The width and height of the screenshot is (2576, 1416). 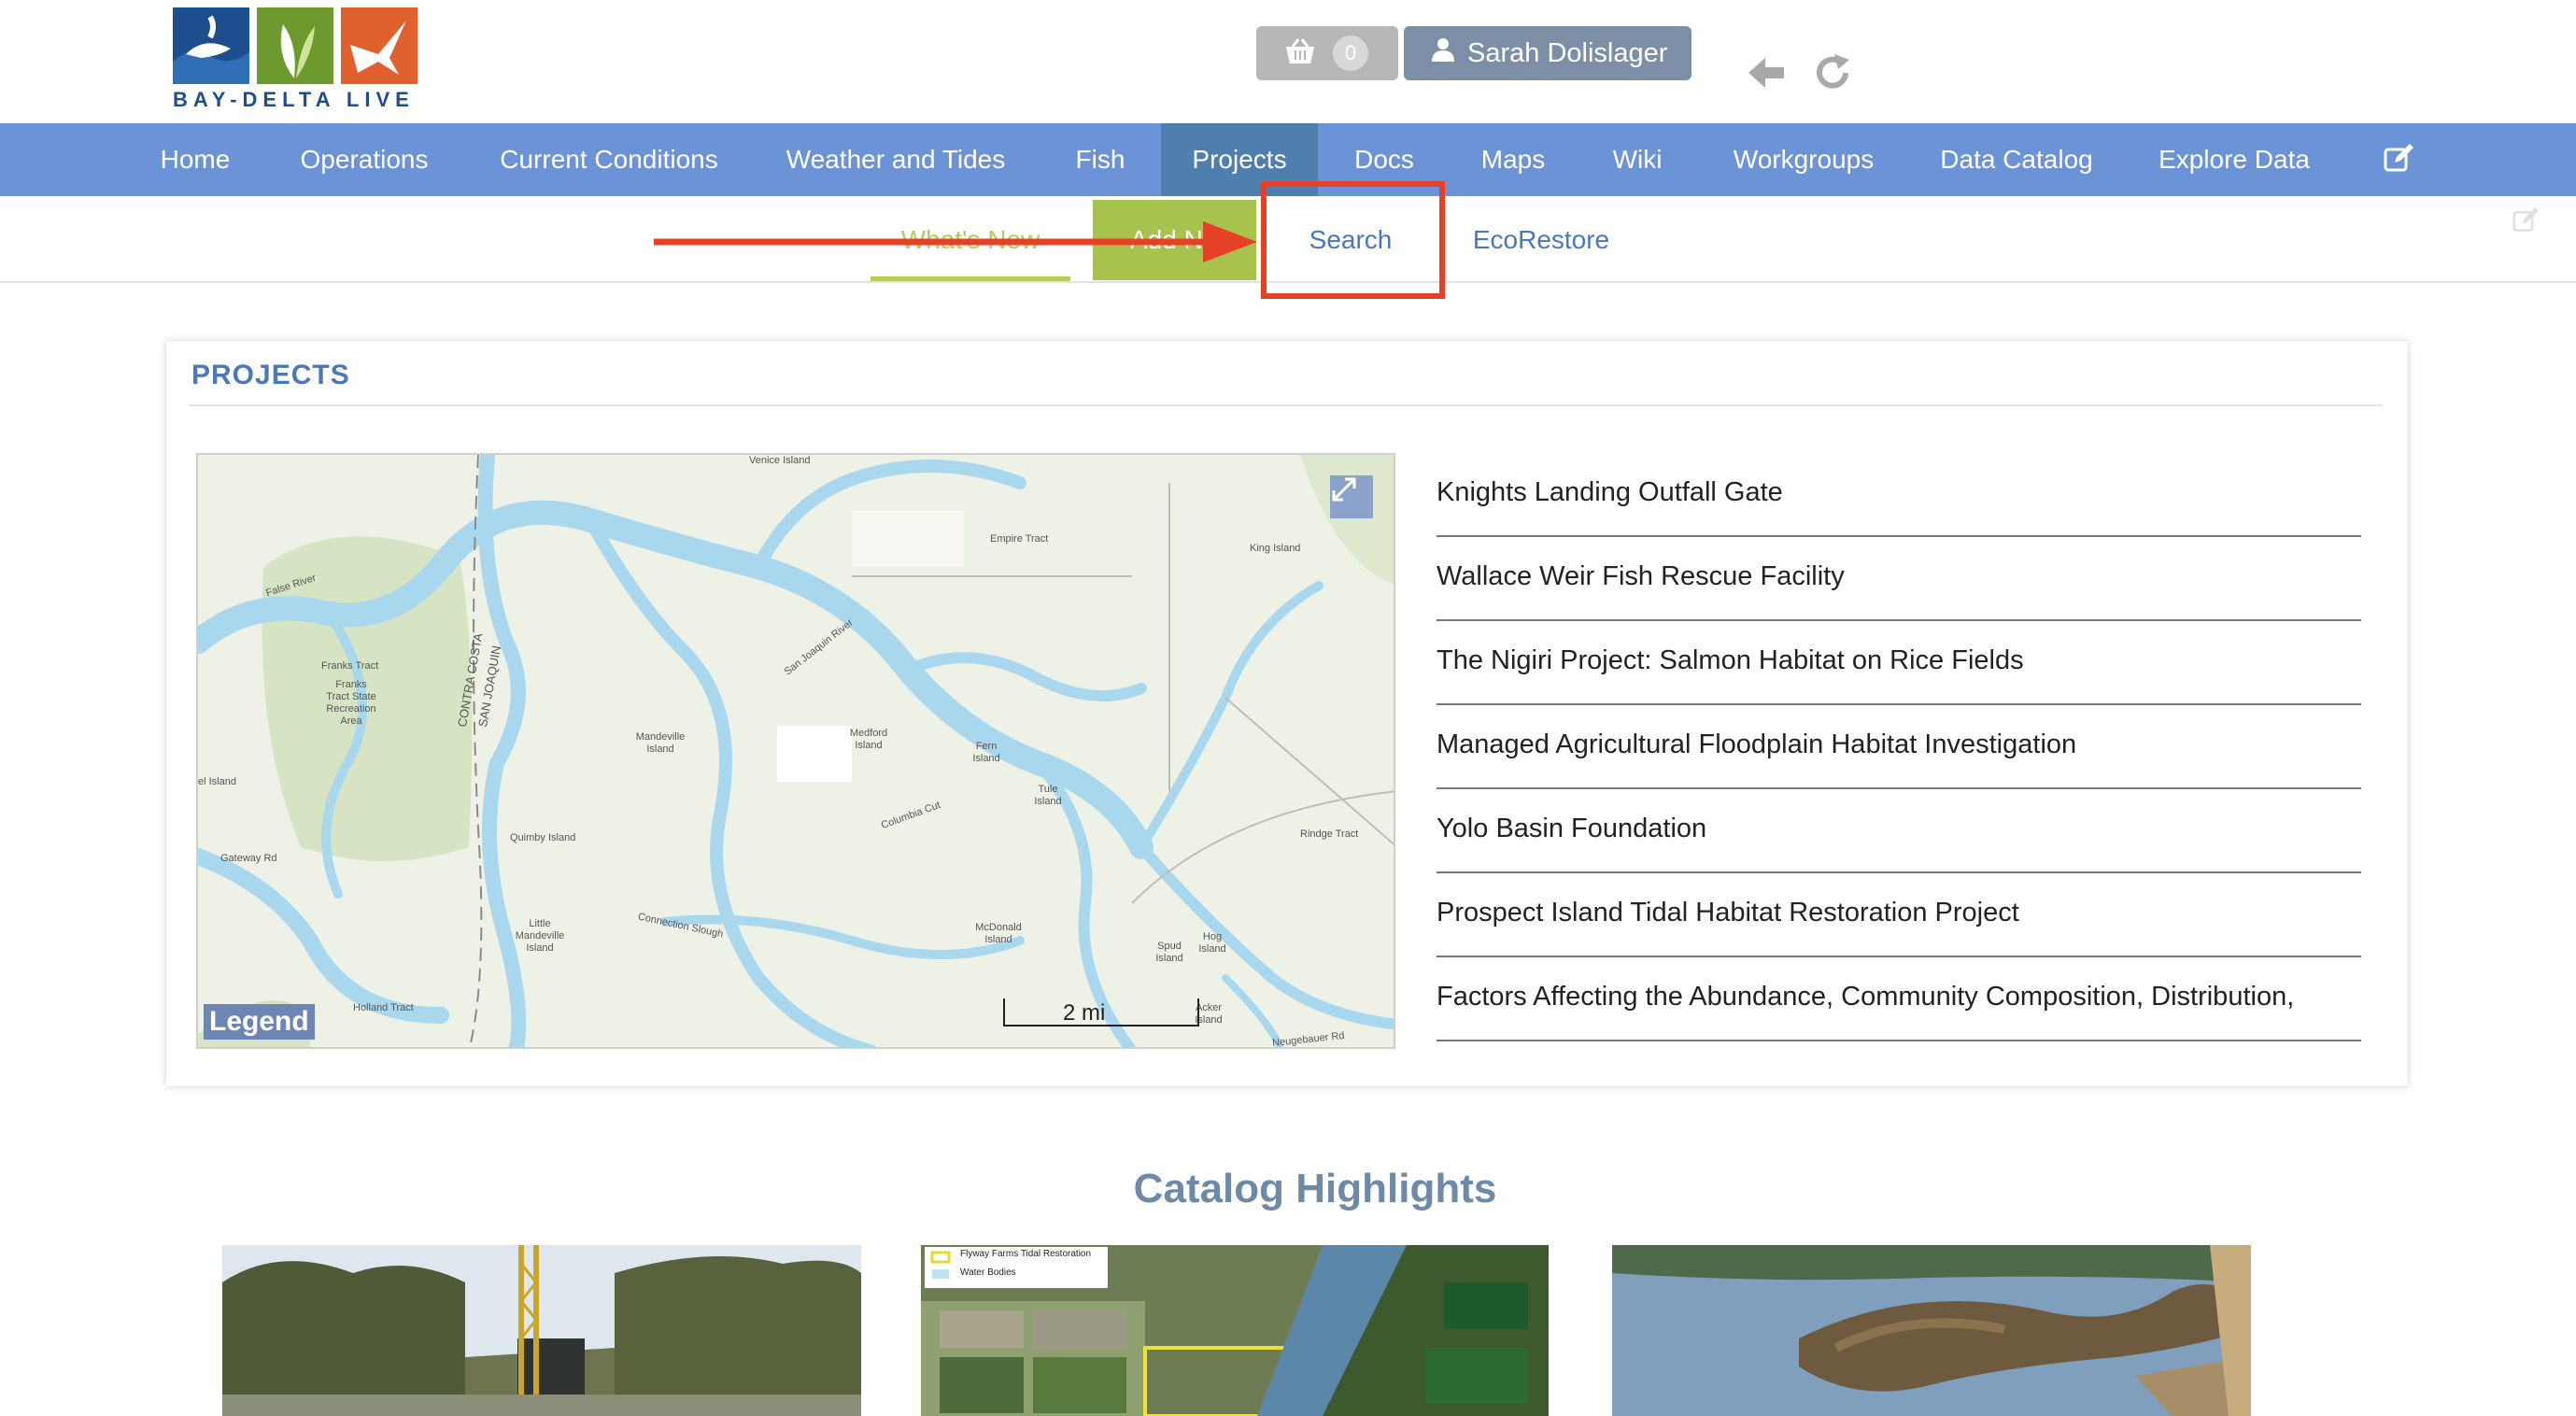 What do you see at coordinates (1350, 53) in the screenshot?
I see `cart-count-badge: 0` at bounding box center [1350, 53].